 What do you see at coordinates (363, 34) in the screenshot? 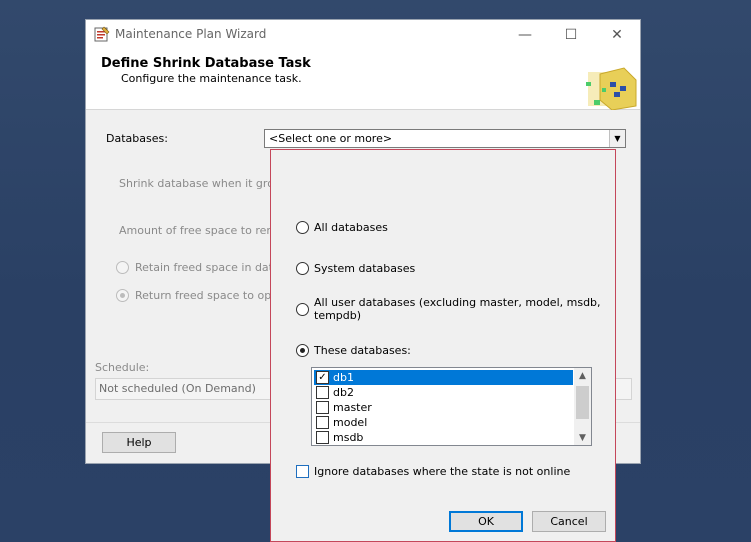
I see `title-bar: Maintenance Plan Wizard — ☐ ✕` at bounding box center [363, 34].